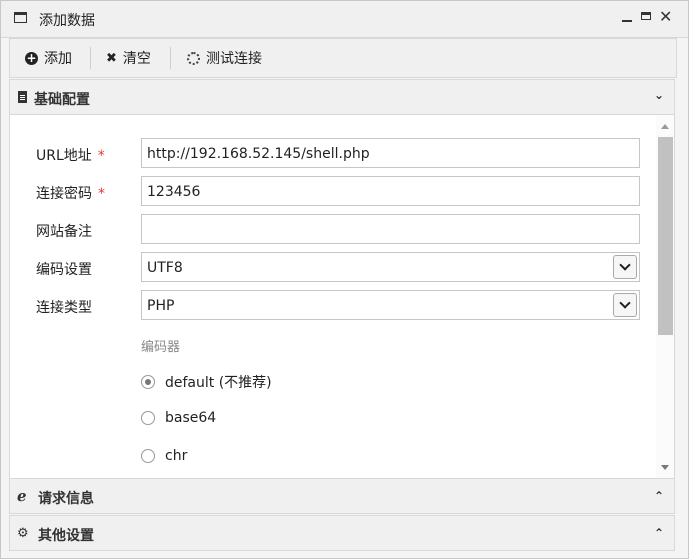 This screenshot has width=689, height=559. I want to click on window-title: 添加数据, so click(67, 21).